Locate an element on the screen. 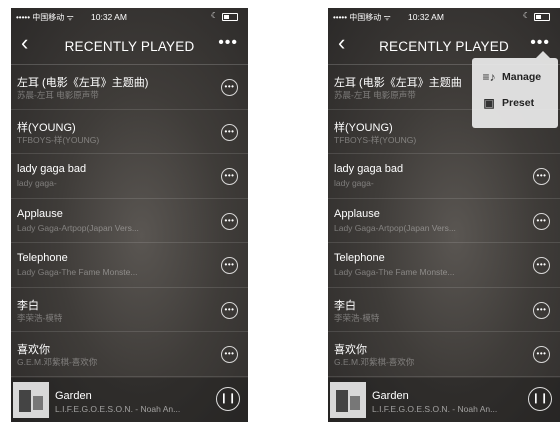 The width and height of the screenshot is (560, 430). menu-item-label: Preset is located at coordinates (518, 103).